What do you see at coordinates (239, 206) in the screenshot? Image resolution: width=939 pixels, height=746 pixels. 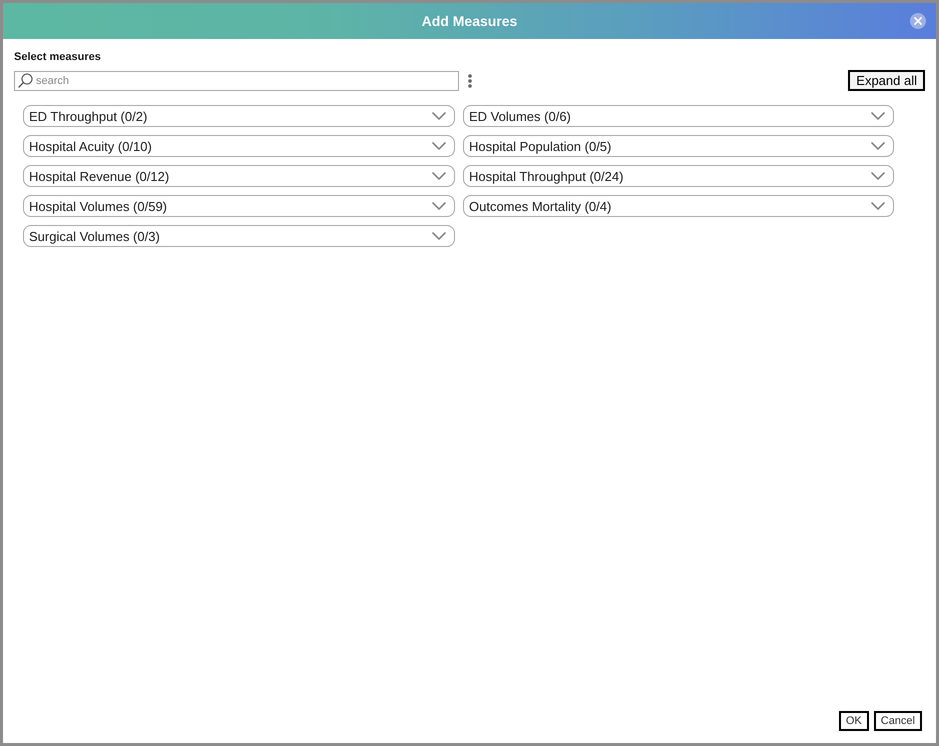 I see `measure-group-dropdown: Hospital Volumes (0/59)` at bounding box center [239, 206].